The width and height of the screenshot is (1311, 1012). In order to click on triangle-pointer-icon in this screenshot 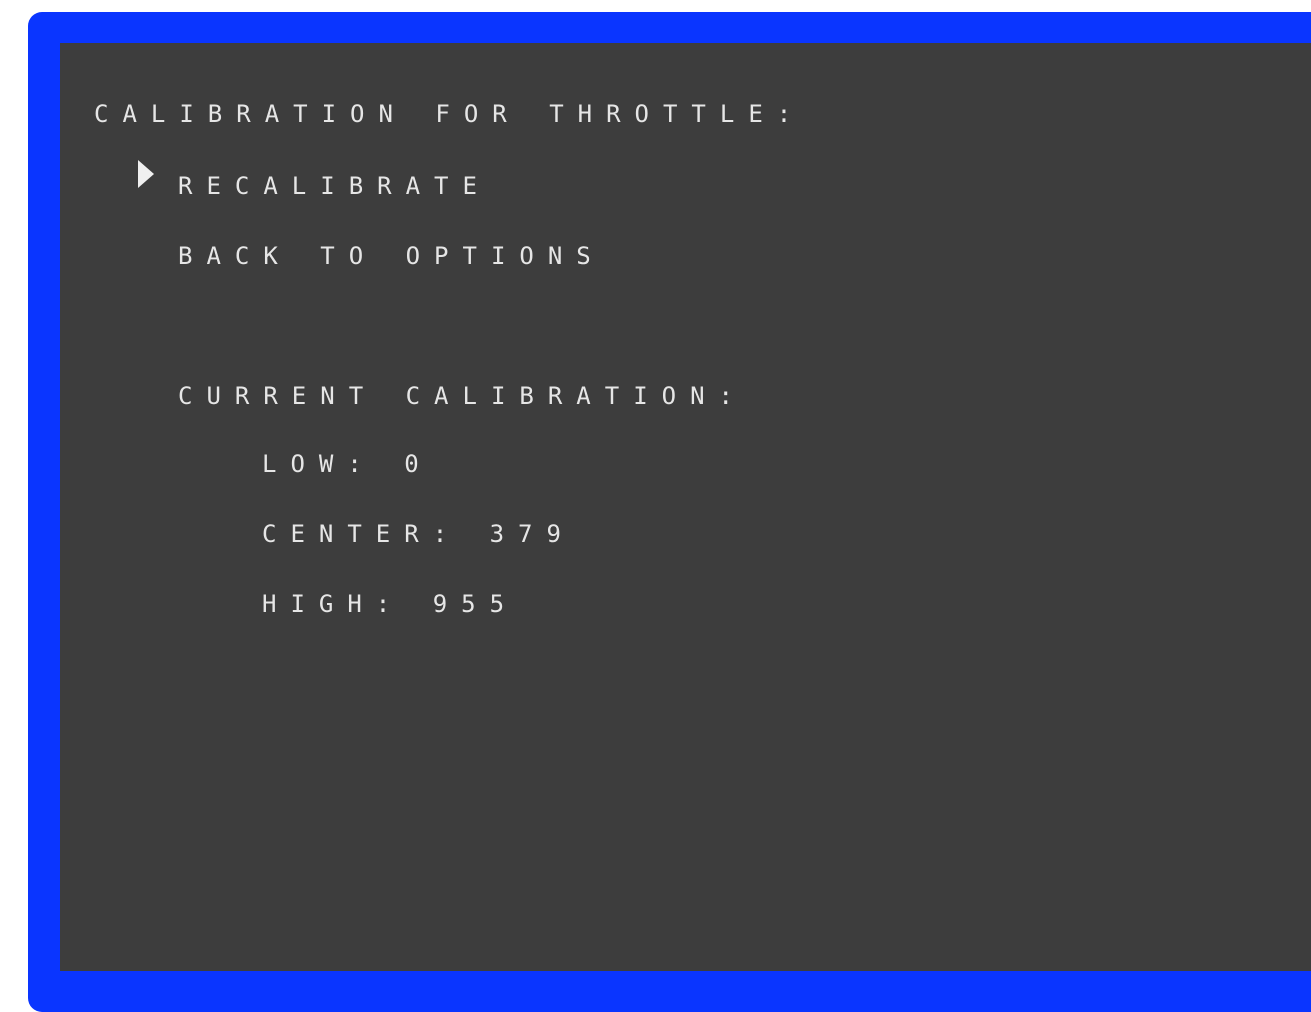, I will do `click(146, 174)`.